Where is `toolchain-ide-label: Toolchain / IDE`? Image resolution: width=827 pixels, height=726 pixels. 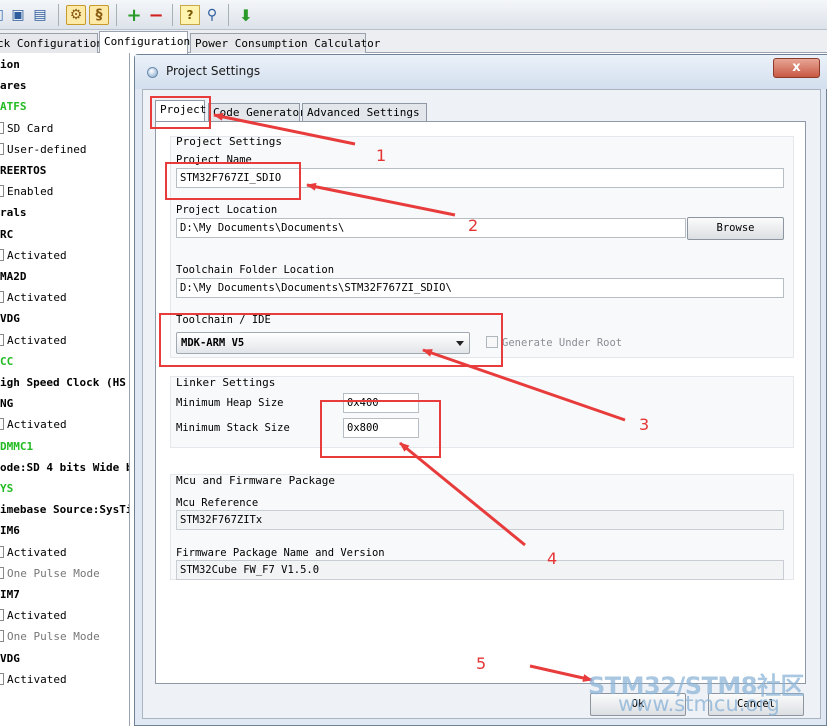
toolchain-ide-label: Toolchain / IDE is located at coordinates (223, 320).